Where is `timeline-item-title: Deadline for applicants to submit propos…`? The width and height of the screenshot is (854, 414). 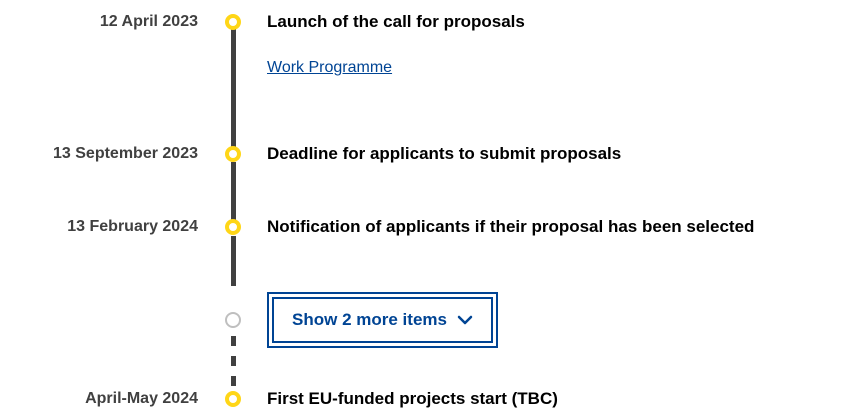 timeline-item-title: Deadline for applicants to submit propos… is located at coordinates (444, 153).